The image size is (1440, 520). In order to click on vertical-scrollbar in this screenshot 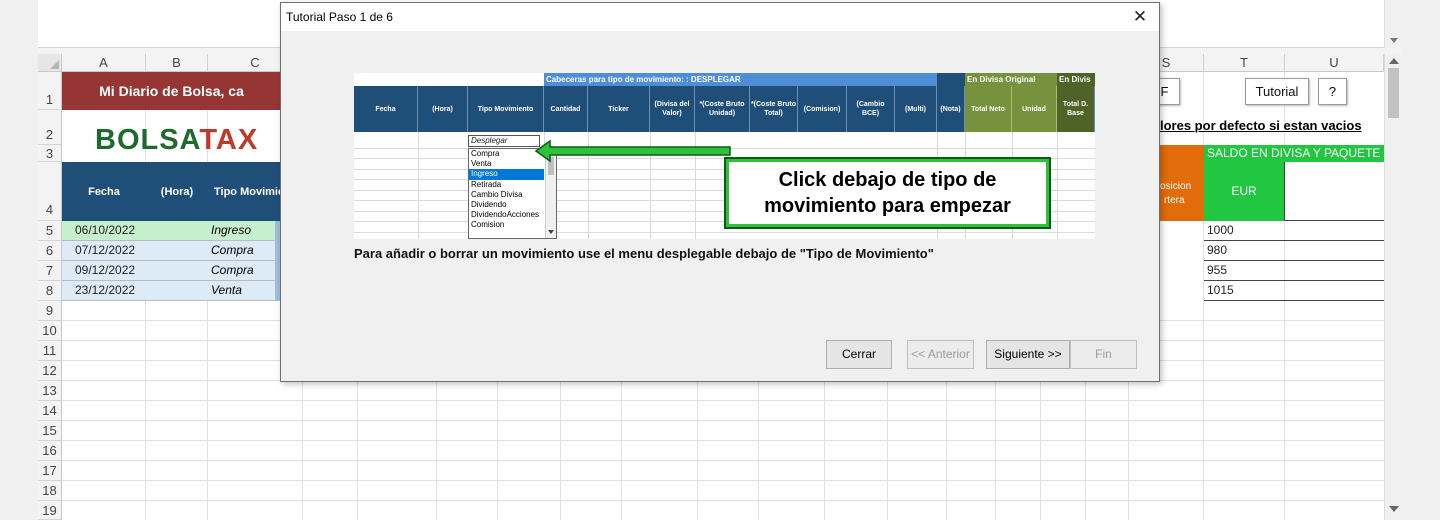, I will do `click(1393, 287)`.